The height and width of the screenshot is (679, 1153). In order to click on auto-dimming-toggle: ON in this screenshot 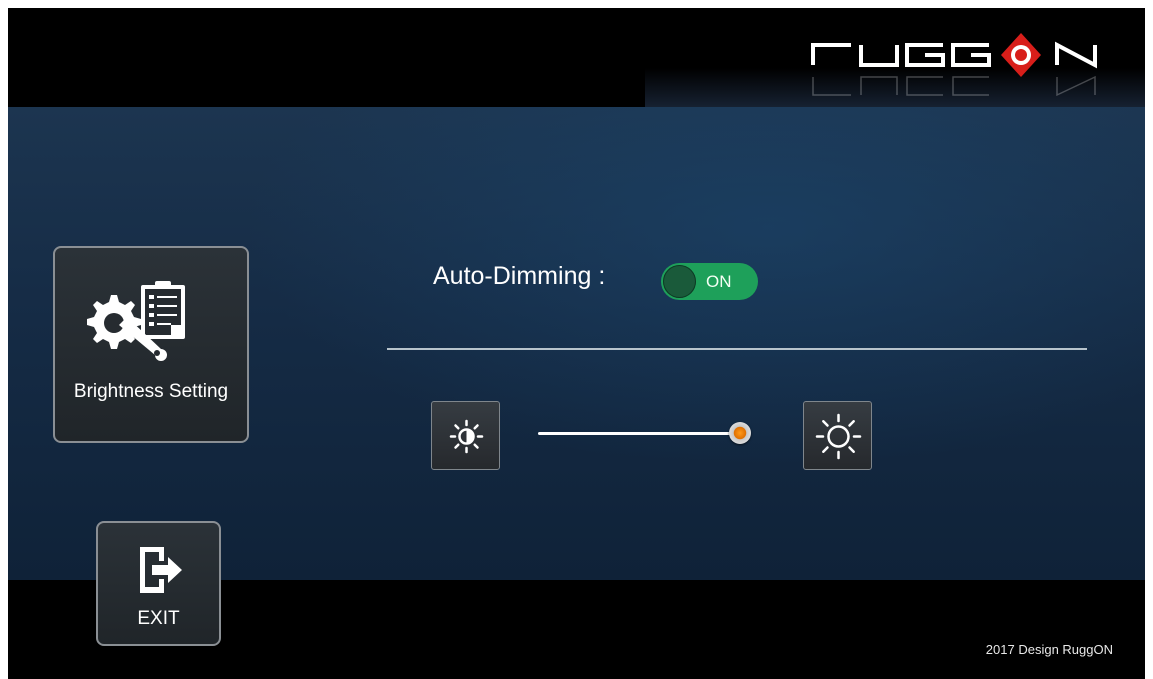, I will do `click(709, 281)`.